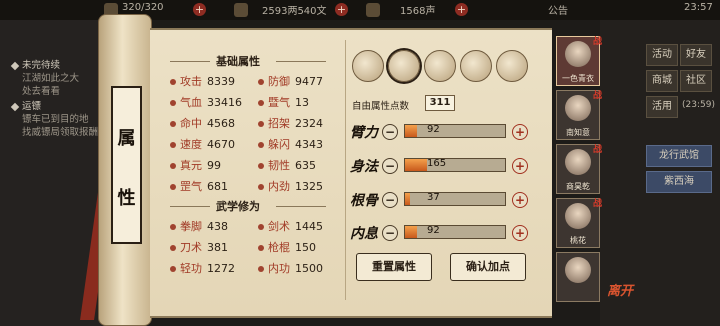 This screenshot has width=720, height=326. I want to click on notice-button: 公告, so click(558, 9).